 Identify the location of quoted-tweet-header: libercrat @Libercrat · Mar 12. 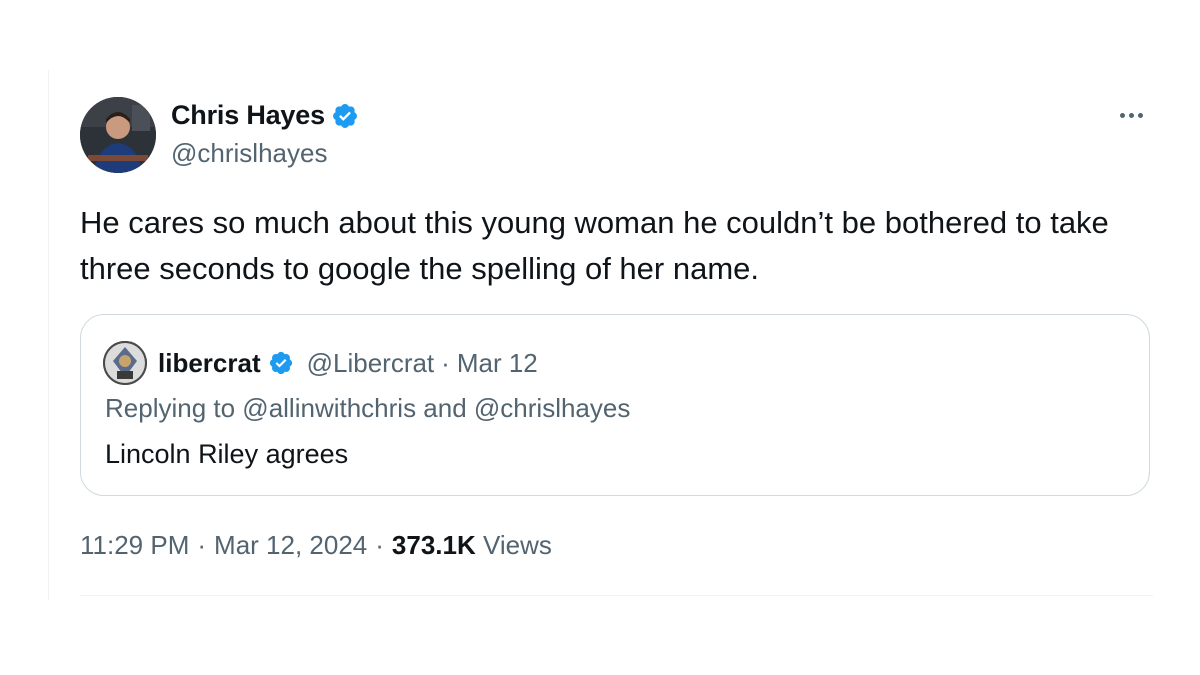
(320, 363).